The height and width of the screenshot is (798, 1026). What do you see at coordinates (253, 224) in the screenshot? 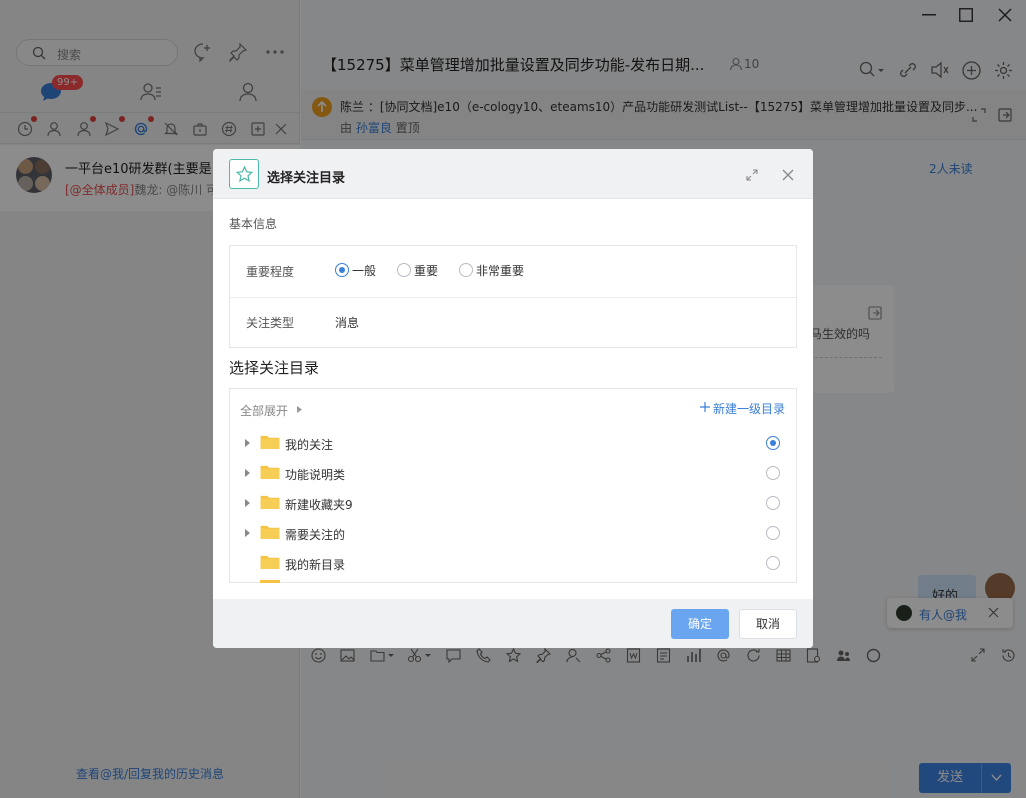
I see `basic-info-heading: 基本信息` at bounding box center [253, 224].